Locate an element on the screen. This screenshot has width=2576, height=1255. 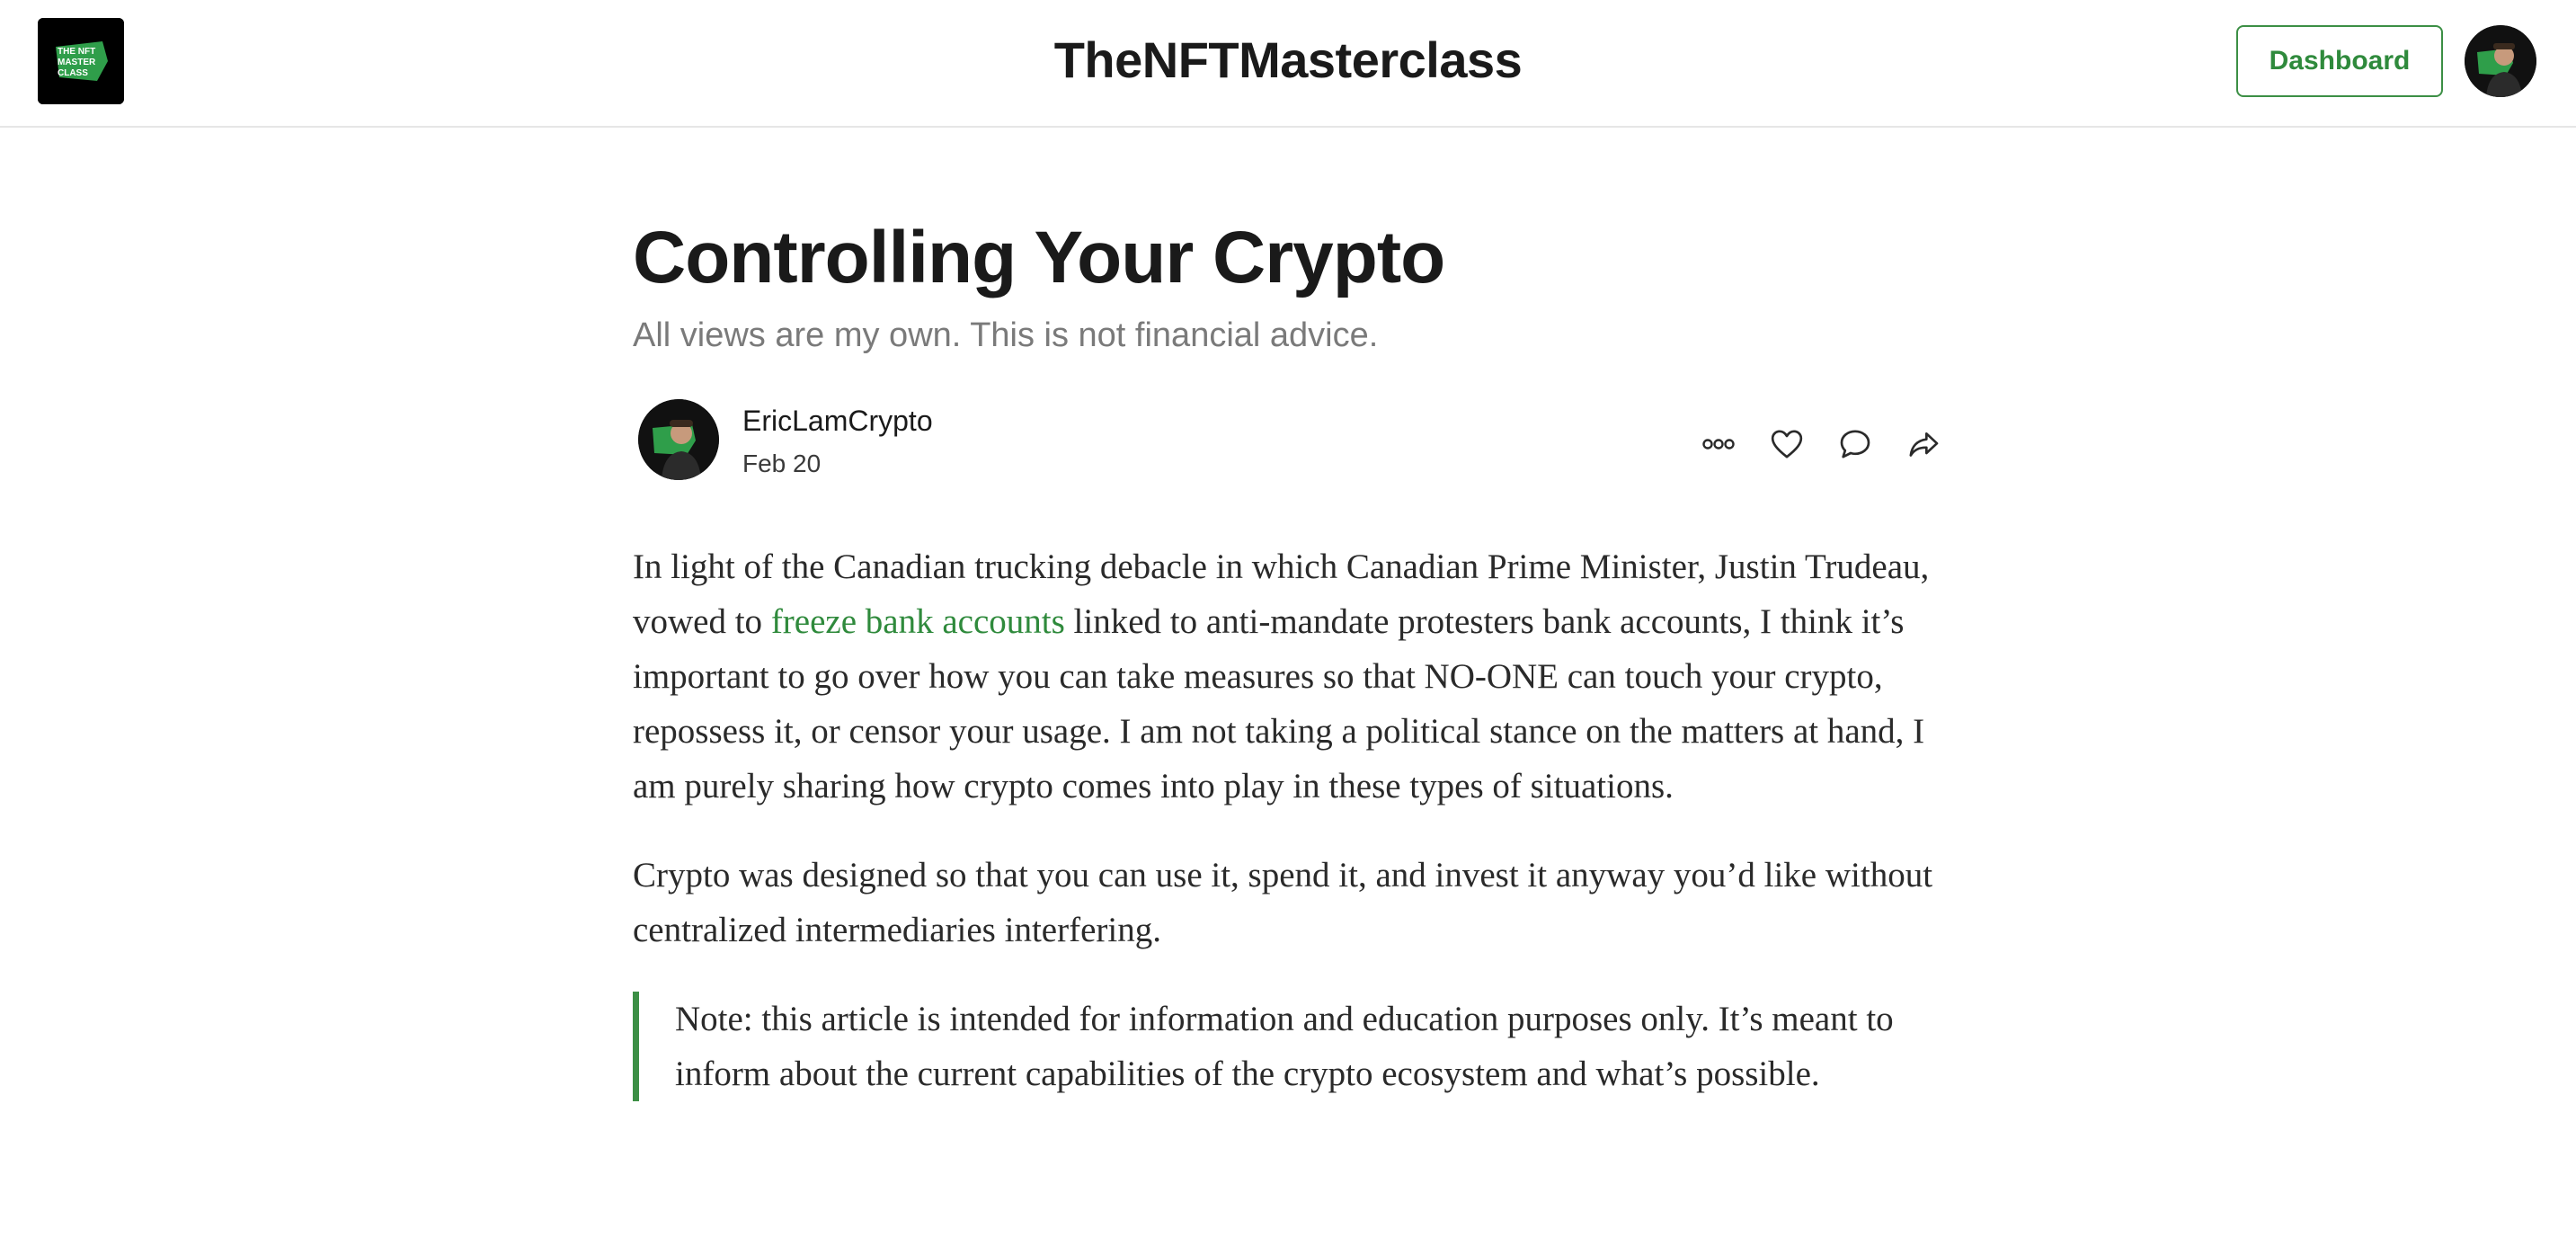
share-arrow-icon is located at coordinates (1924, 445).